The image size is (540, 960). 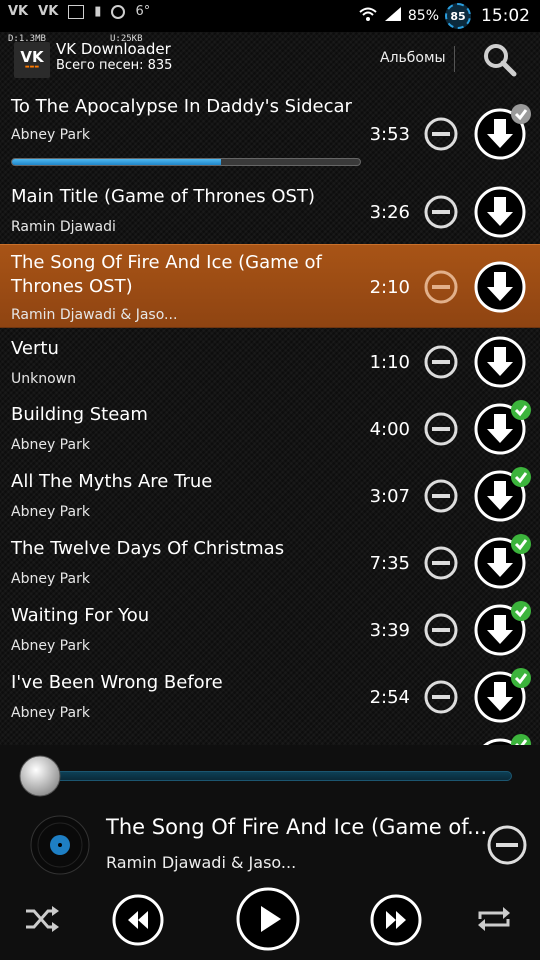 What do you see at coordinates (40, 776) in the screenshot?
I see `seek-knob` at bounding box center [40, 776].